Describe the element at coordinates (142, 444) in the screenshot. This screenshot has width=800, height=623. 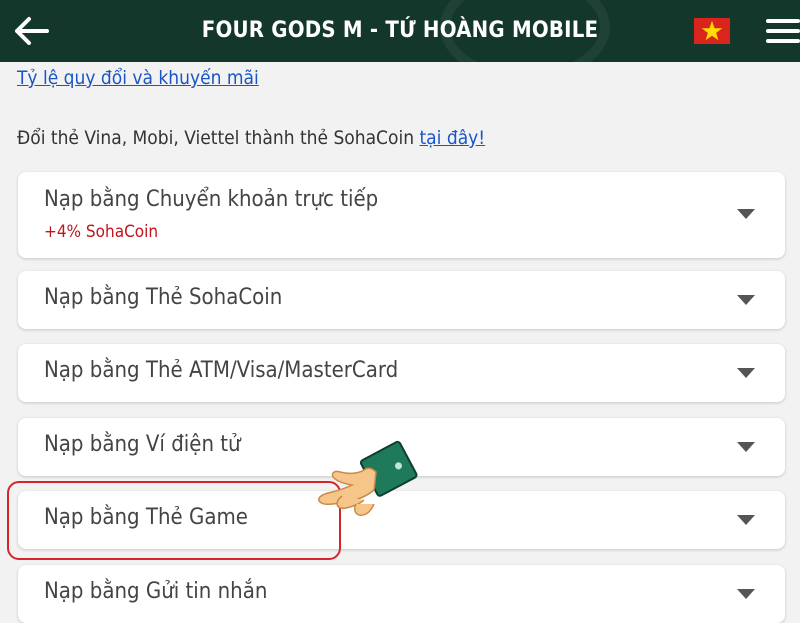
I see `option-label: Nạp bằng Ví điện tử` at that location.